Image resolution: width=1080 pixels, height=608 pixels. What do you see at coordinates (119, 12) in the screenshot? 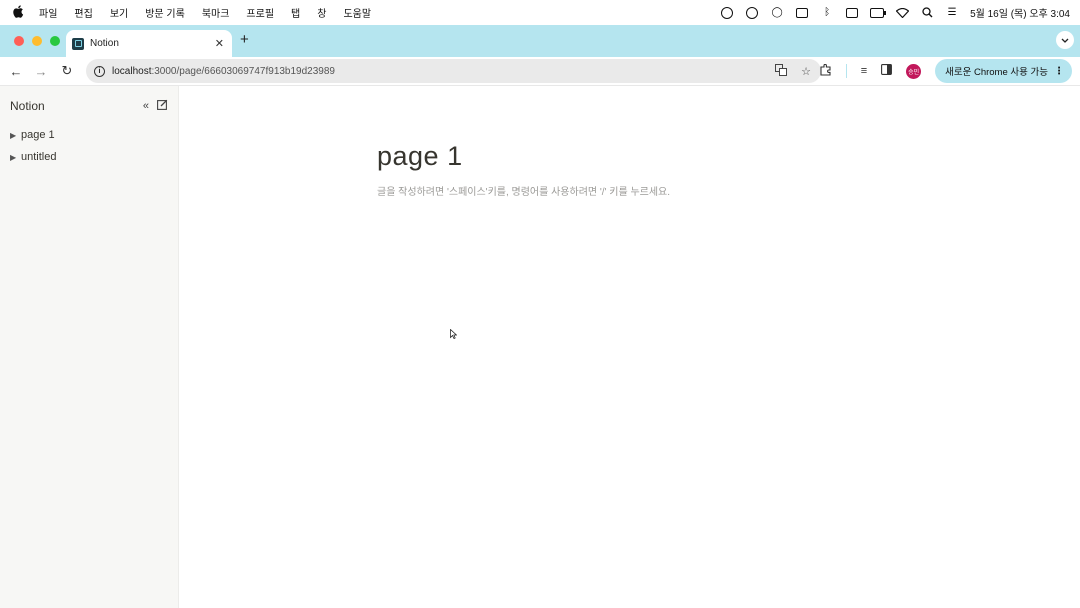
I see `menu-view: 보기` at bounding box center [119, 12].